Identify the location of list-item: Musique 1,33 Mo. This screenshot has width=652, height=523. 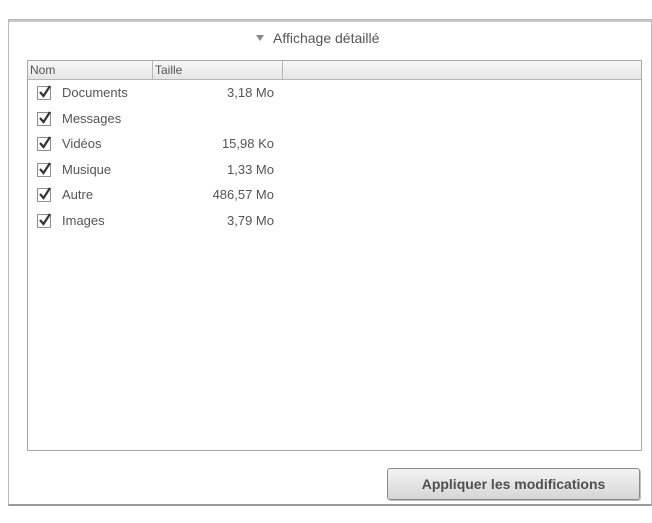
(334, 173).